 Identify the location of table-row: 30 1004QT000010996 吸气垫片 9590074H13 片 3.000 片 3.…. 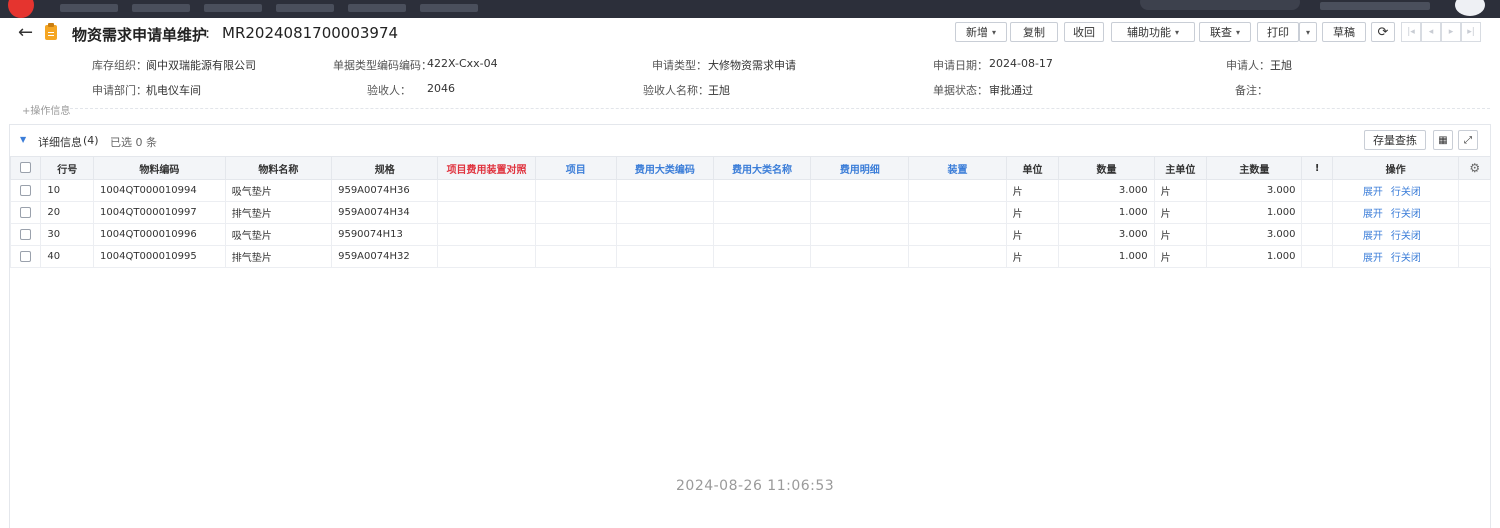
(750, 234).